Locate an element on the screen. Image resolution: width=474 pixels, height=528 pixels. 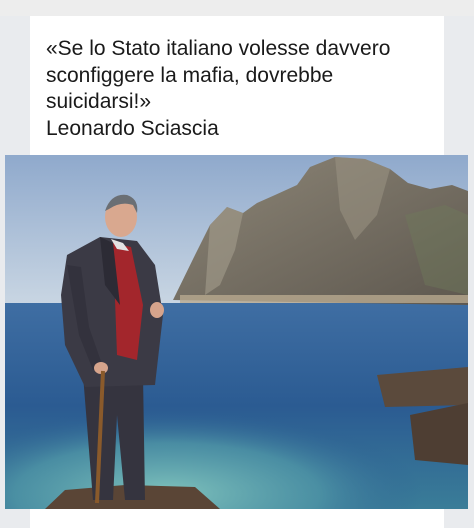
coastline is located at coordinates (324, 299).